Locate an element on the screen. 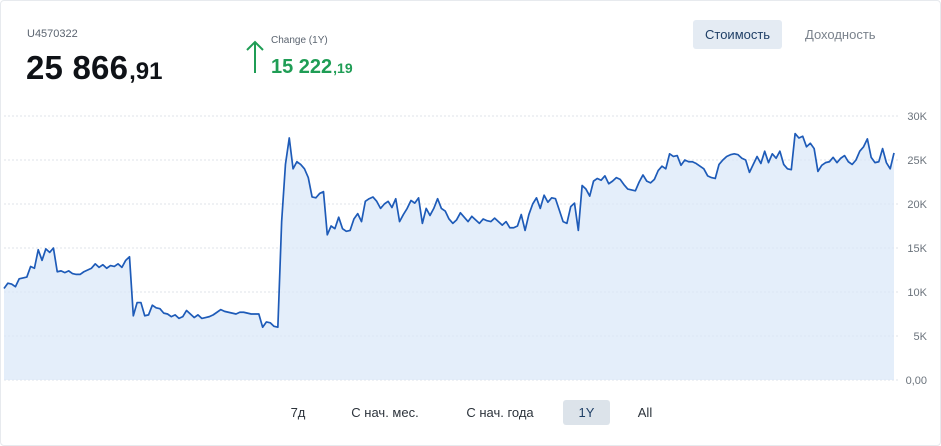 Image resolution: width=941 pixels, height=446 pixels. y-tick-label: 20K is located at coordinates (917, 205).